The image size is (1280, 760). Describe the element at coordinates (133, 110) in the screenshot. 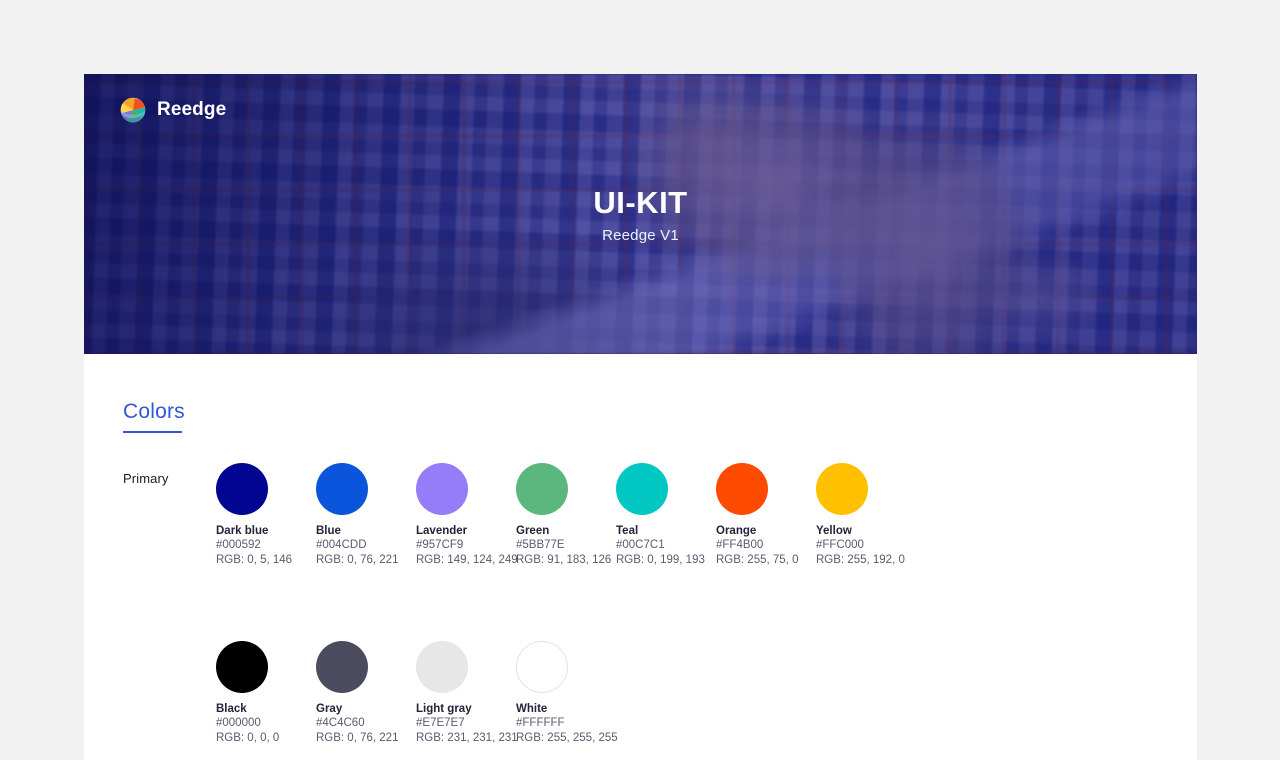

I see `reedge-sphere-logo-icon` at that location.